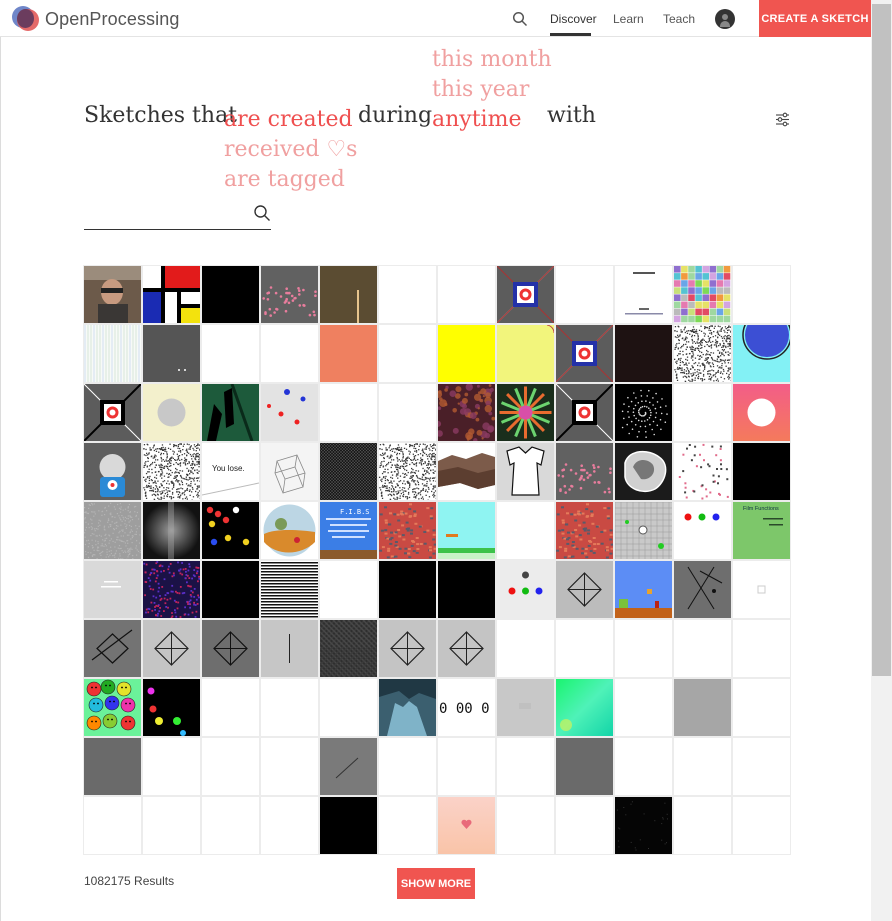 The image size is (892, 921). What do you see at coordinates (628, 19) in the screenshot?
I see `nav-learn: Learn` at bounding box center [628, 19].